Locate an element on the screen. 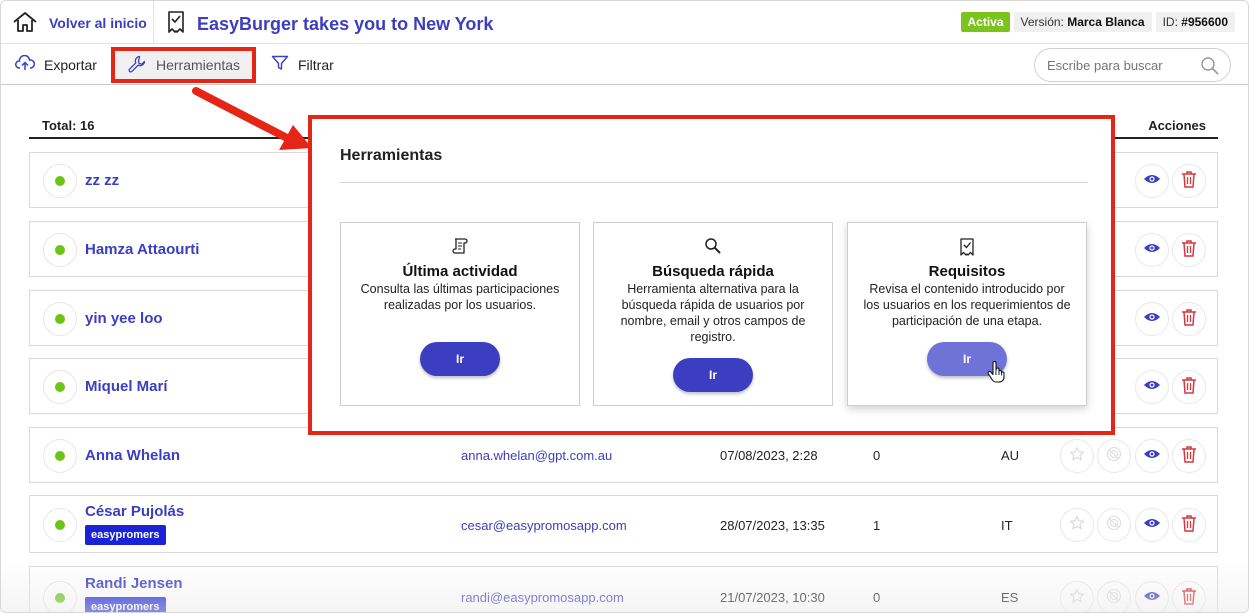 Image resolution: width=1249 pixels, height=613 pixels. tools-button: Herramientas is located at coordinates (183, 65).